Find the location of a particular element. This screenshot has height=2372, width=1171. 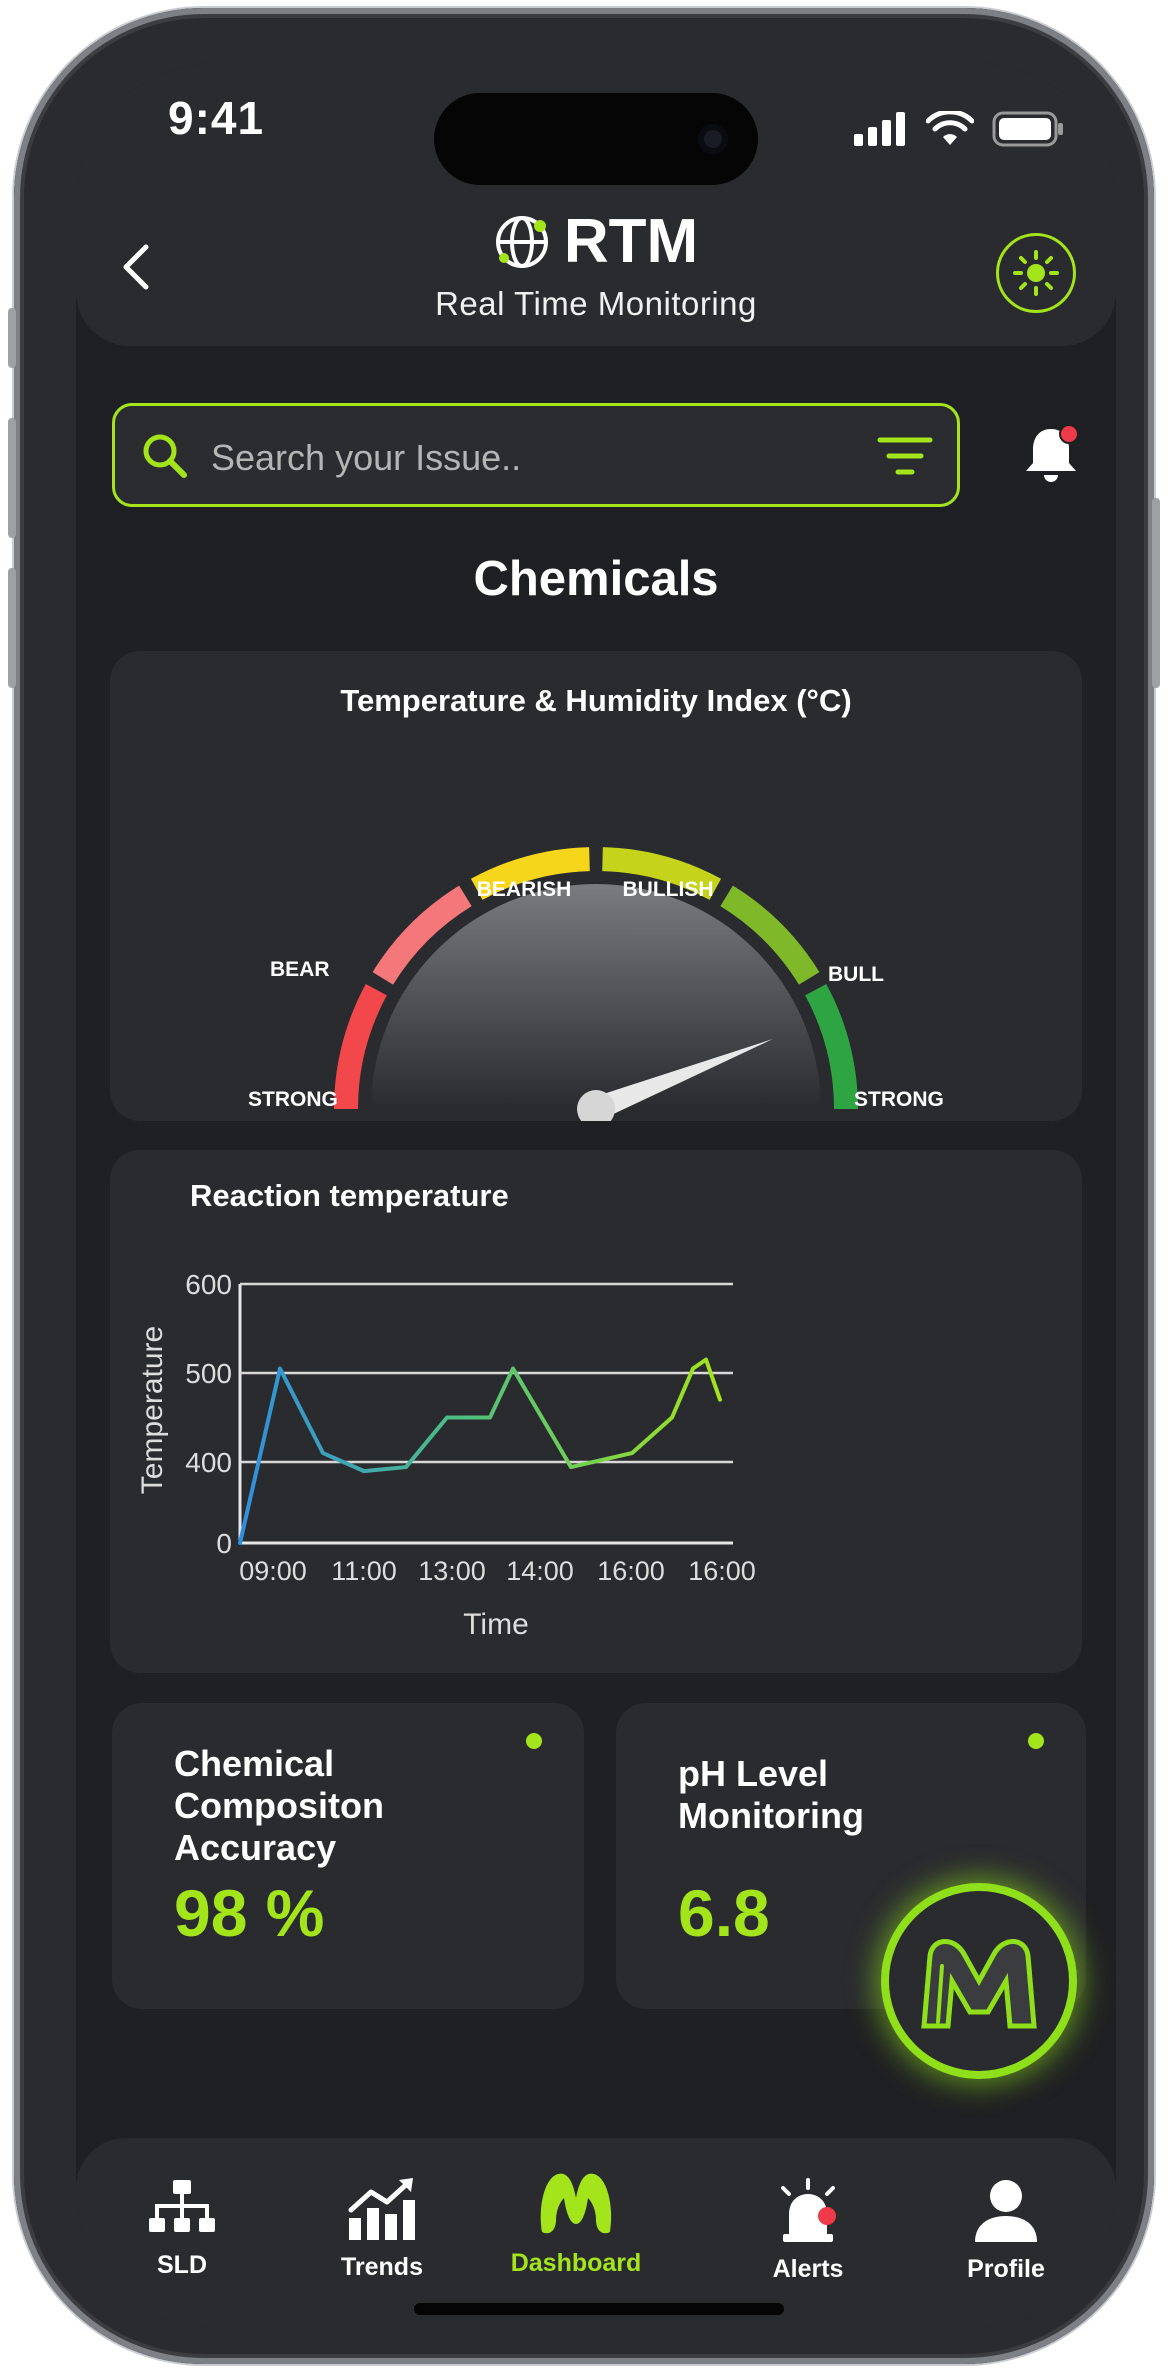

notification-bell-icon is located at coordinates (1051, 454).